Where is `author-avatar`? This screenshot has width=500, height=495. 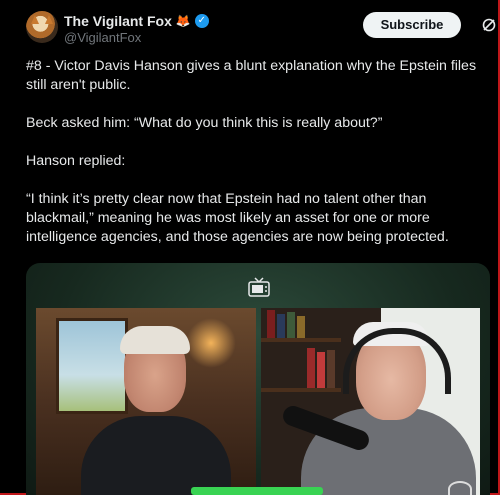
author-avatar is located at coordinates (42, 27).